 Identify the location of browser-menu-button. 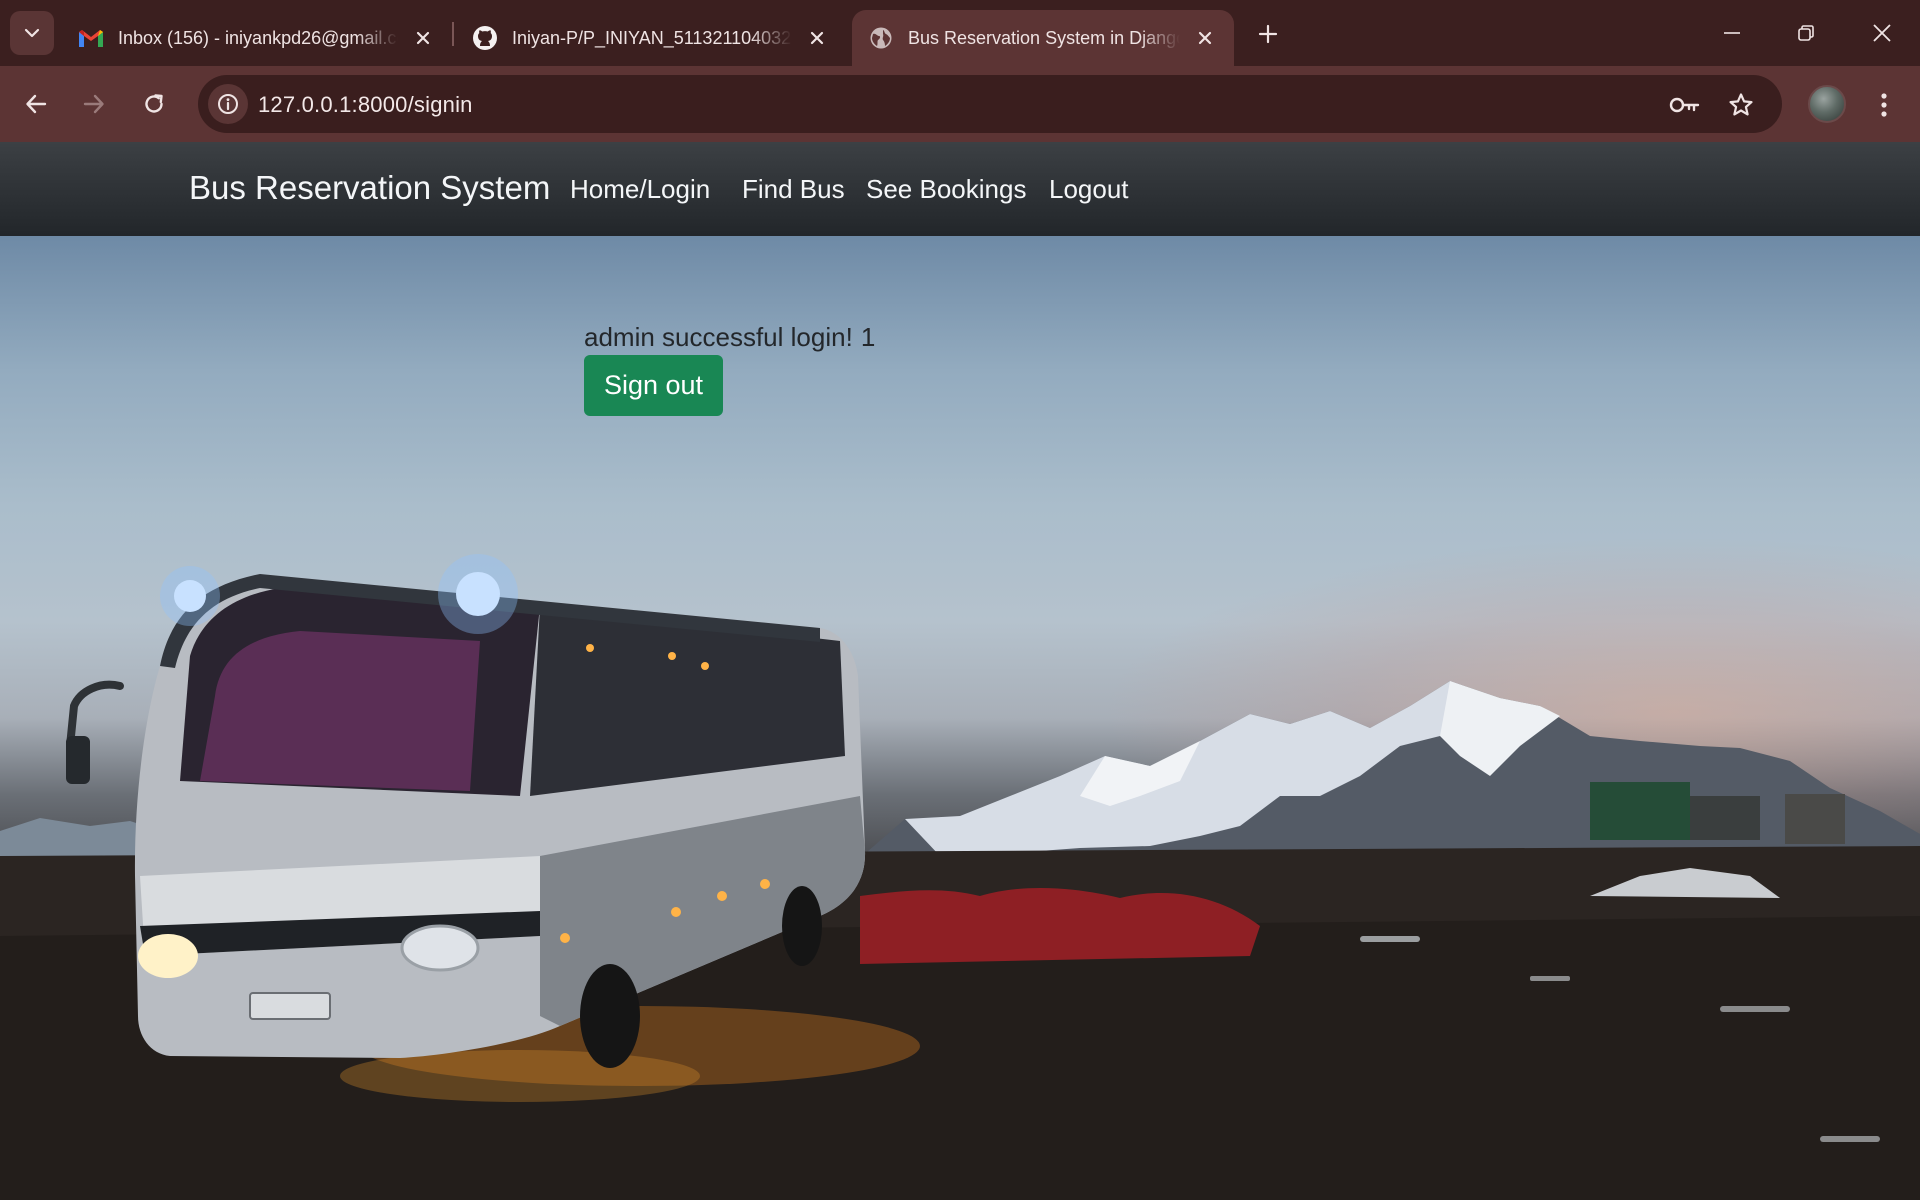
(1884, 105).